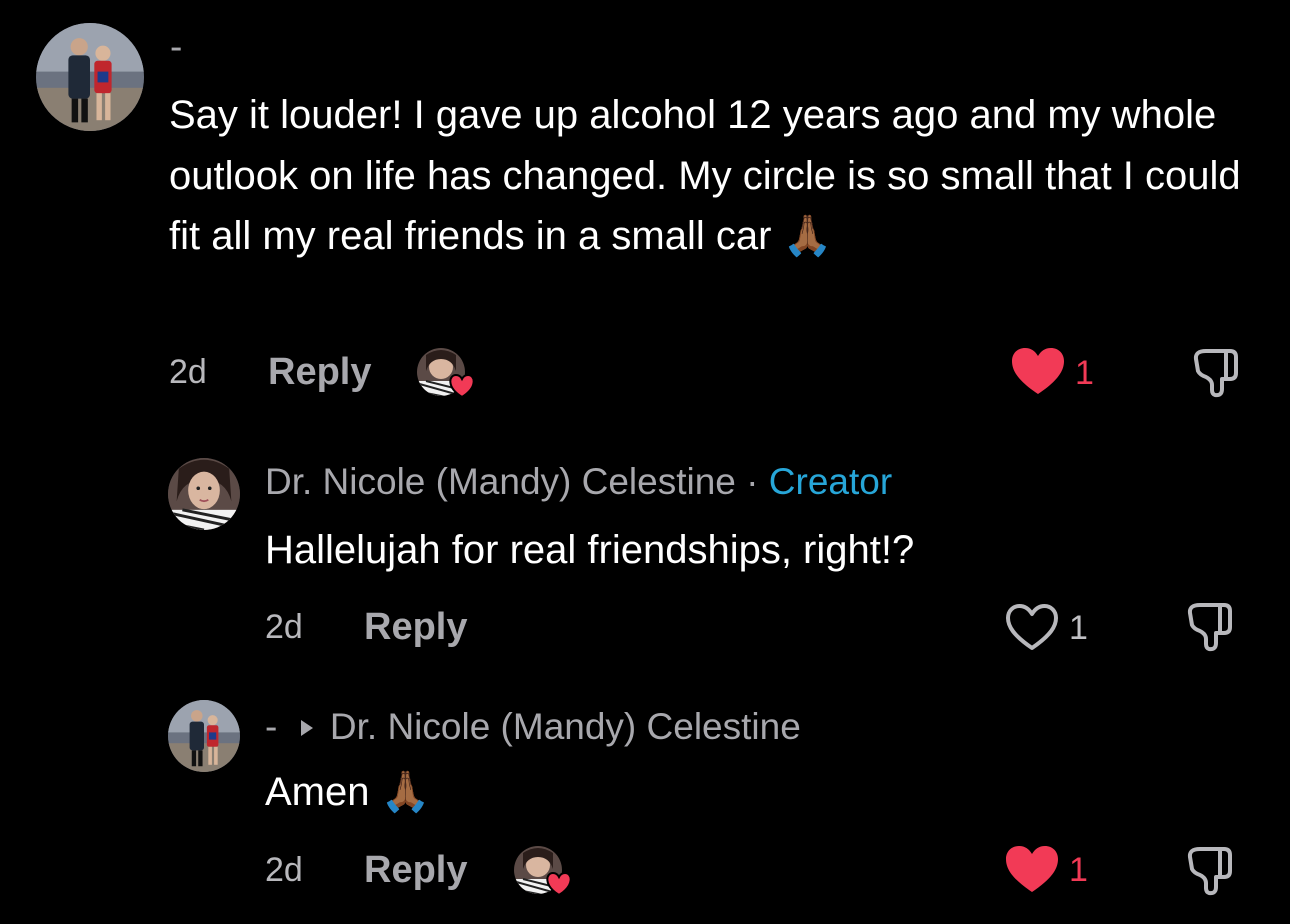 Image resolution: width=1290 pixels, height=924 pixels. What do you see at coordinates (348, 792) in the screenshot?
I see `comment-text: Amen 🙏🏾` at bounding box center [348, 792].